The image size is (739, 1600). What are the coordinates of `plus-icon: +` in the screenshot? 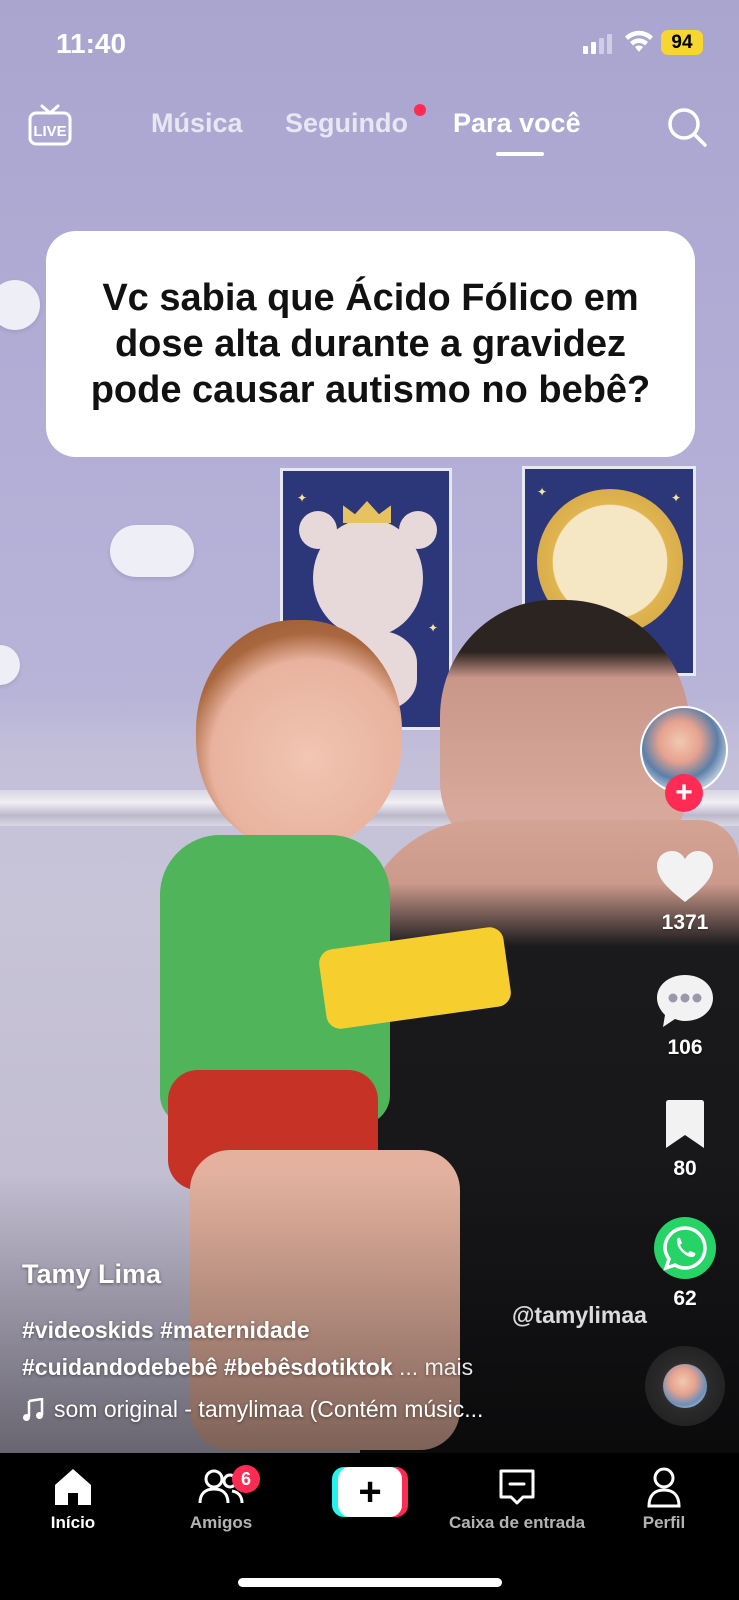 It's located at (370, 1492).